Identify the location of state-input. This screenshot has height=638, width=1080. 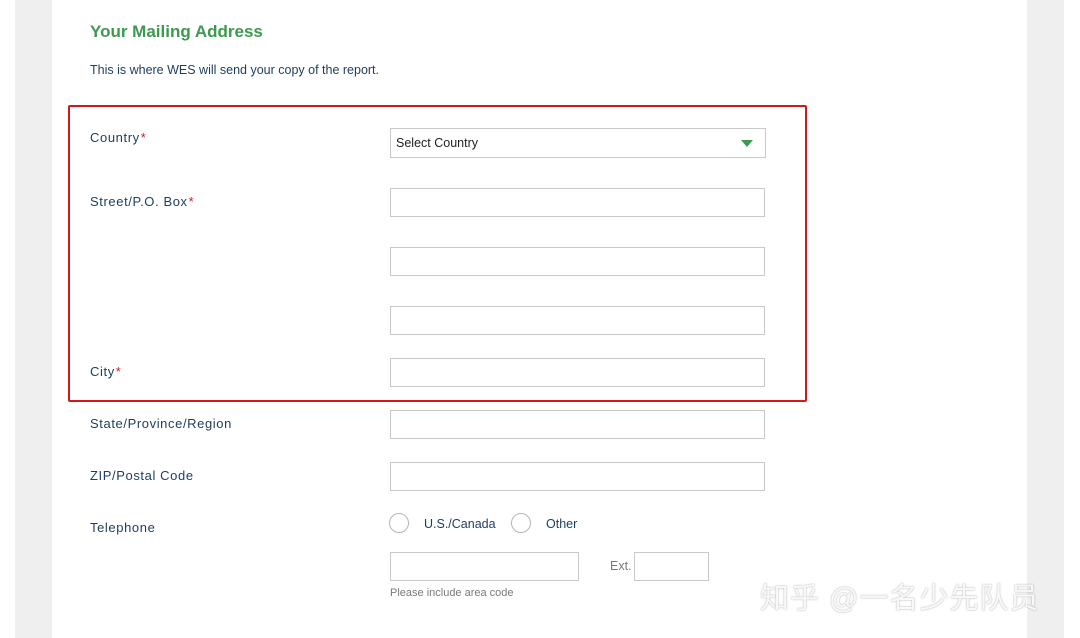
(577, 424).